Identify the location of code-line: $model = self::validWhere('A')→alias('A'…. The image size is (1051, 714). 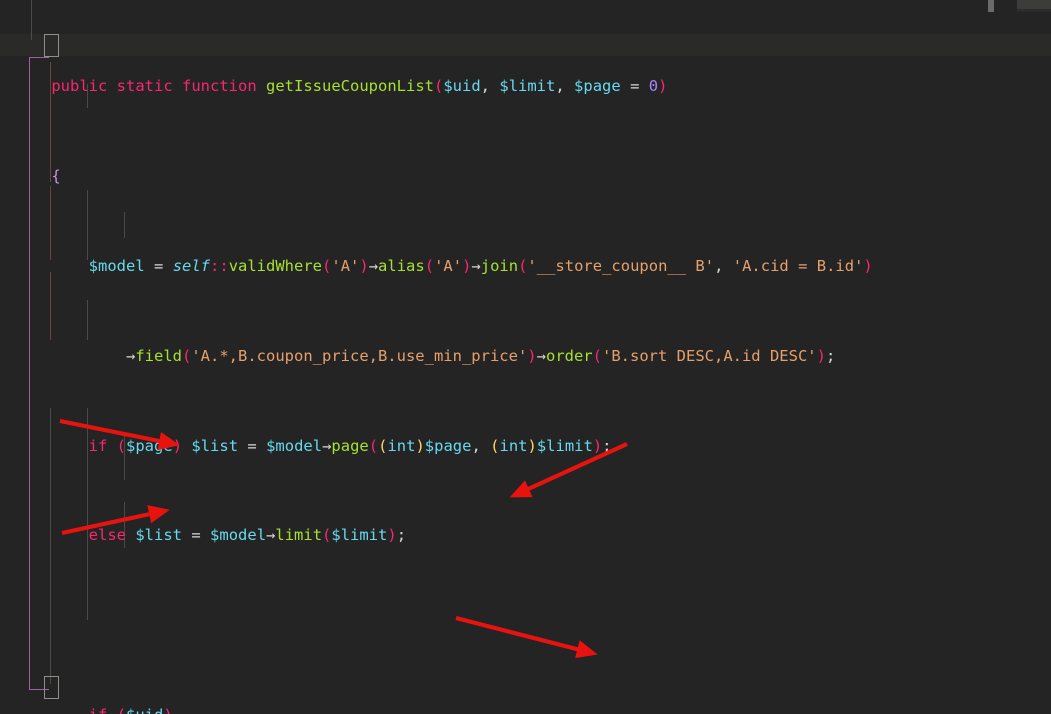
(480, 265).